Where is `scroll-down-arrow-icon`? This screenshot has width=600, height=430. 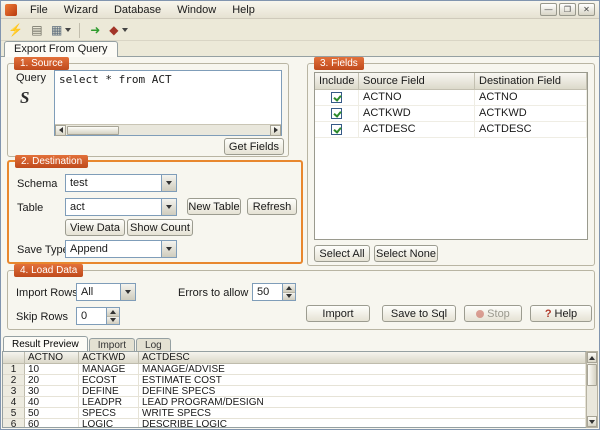
scroll-down-arrow-icon is located at coordinates (592, 421).